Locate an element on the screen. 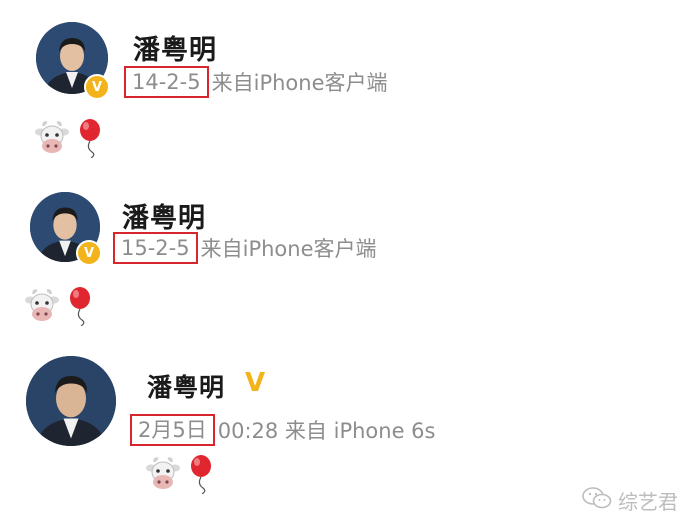 The image size is (700, 531). watermark-text: 综艺君 is located at coordinates (648, 502).